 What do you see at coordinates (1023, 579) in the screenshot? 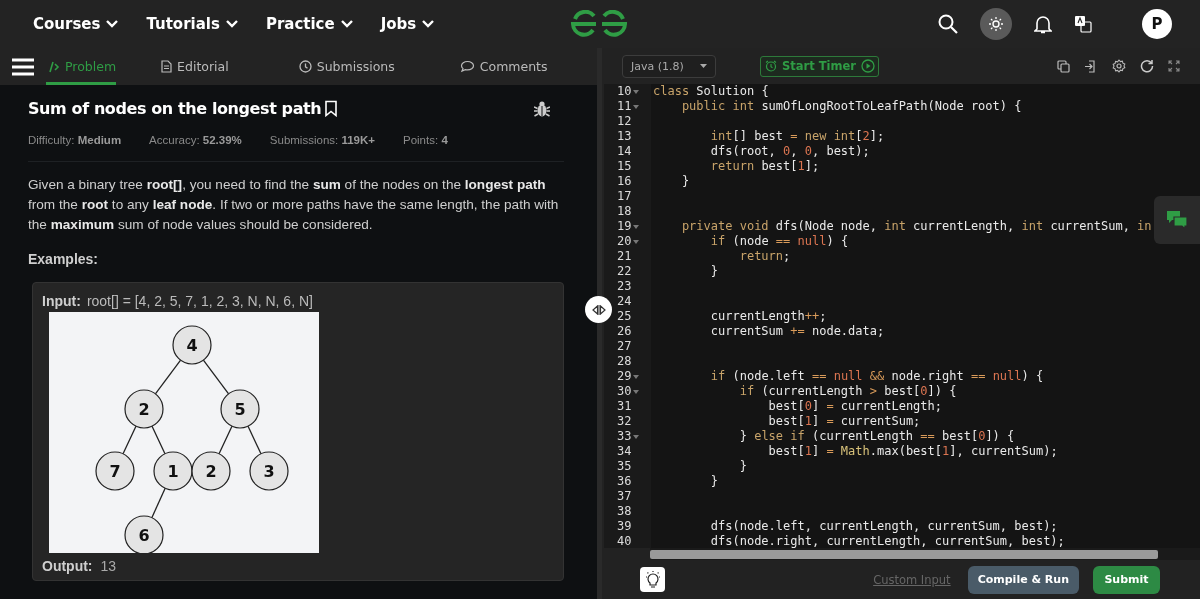
I see `compile-run-button: Compile & Run` at bounding box center [1023, 579].